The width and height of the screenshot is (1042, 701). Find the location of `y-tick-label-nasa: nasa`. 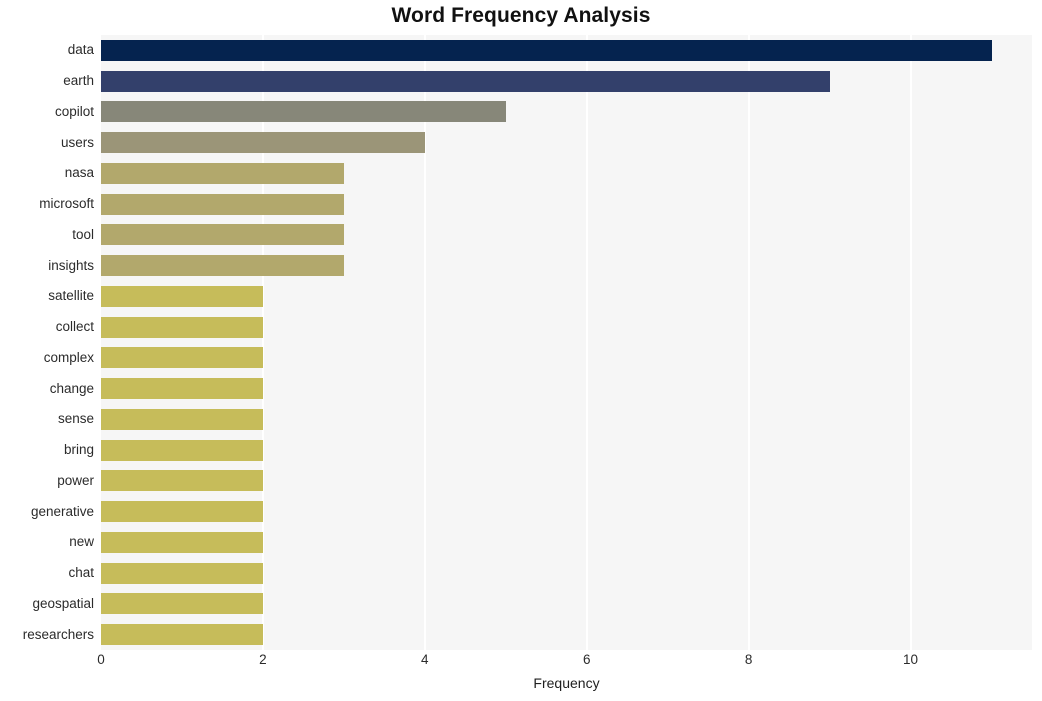

y-tick-label-nasa: nasa is located at coordinates (79, 173).